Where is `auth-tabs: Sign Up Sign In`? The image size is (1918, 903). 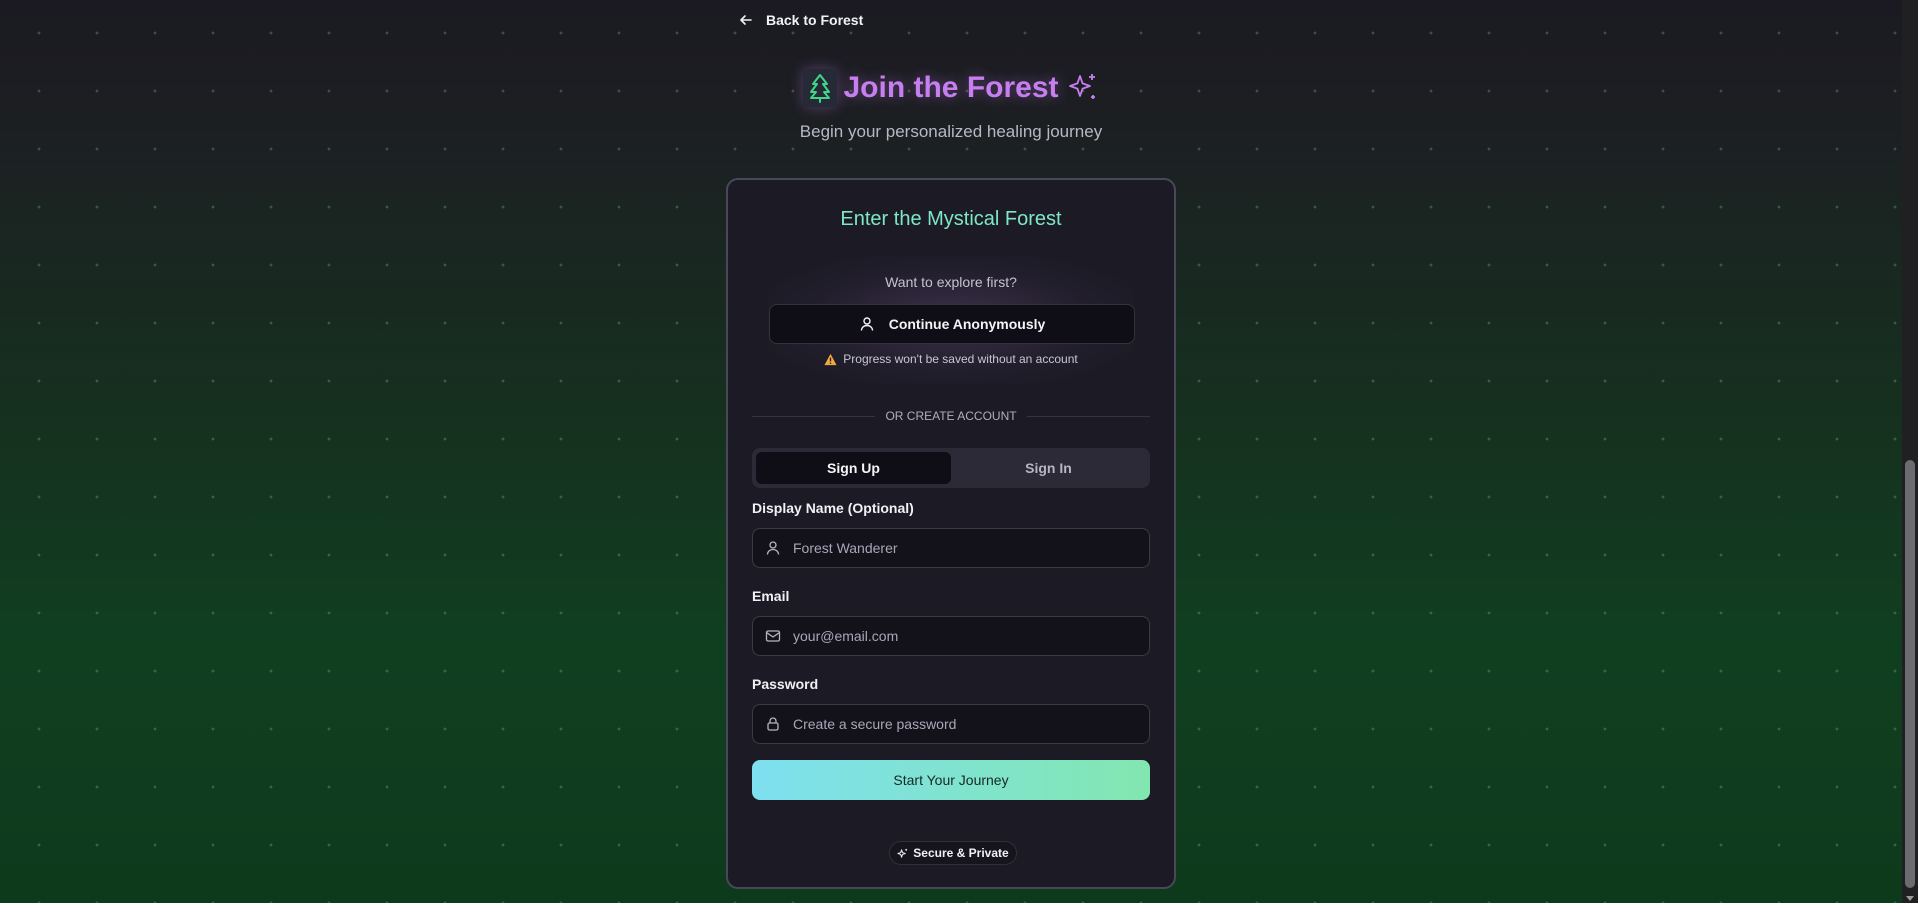
auth-tabs: Sign Up Sign In is located at coordinates (951, 468).